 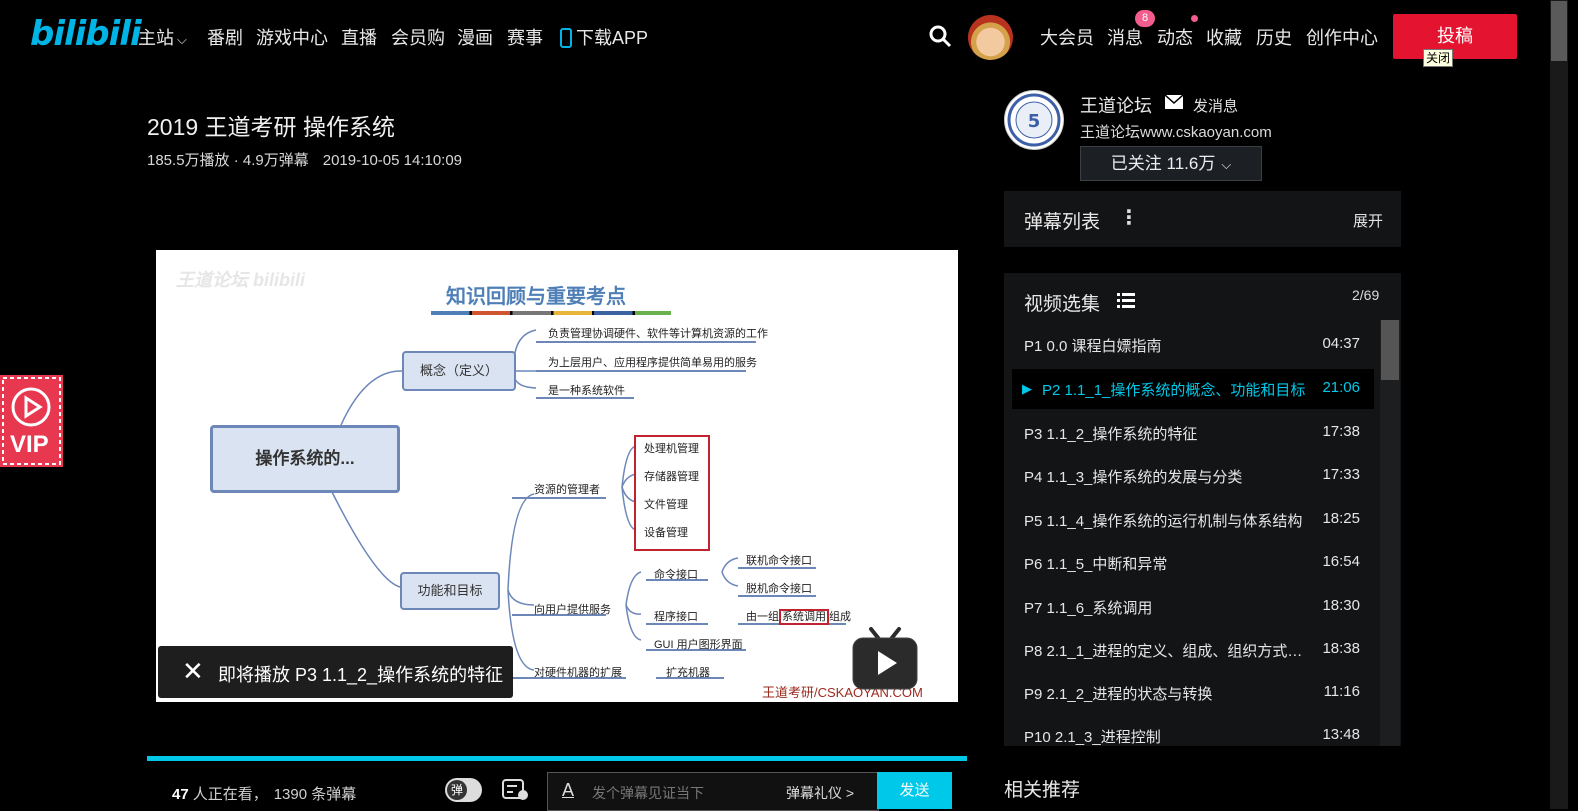 I want to click on next-episode-popup: ✕ 即将播放 P3 1.1_2_操作系统的特征, so click(x=335, y=672).